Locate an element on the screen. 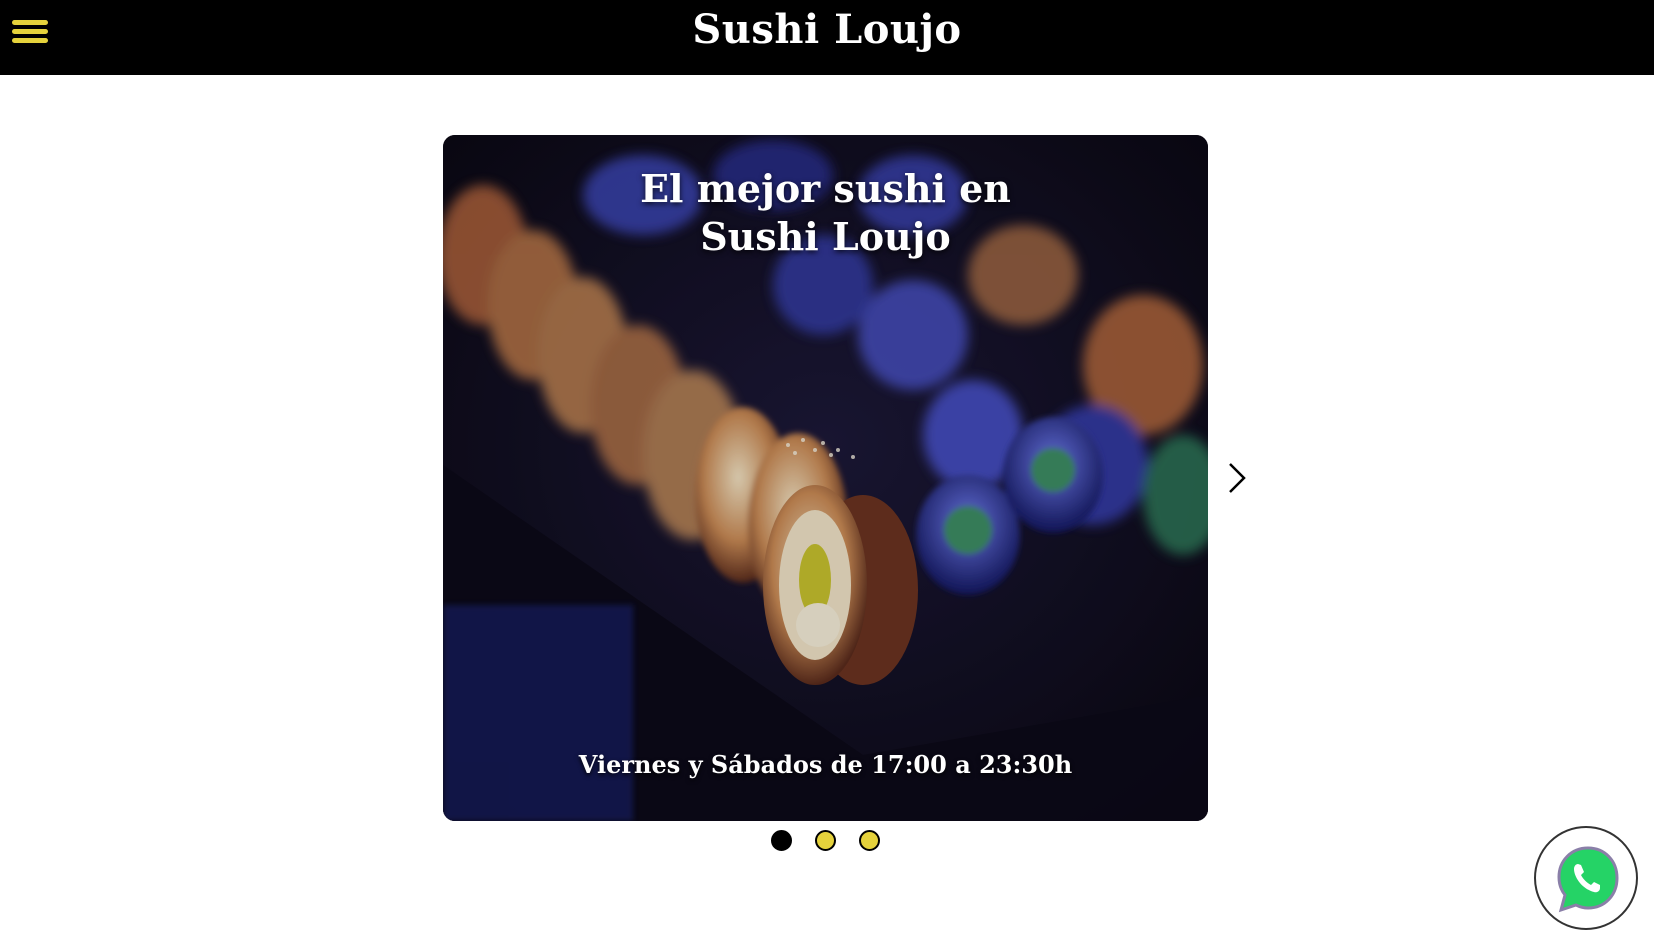  whatsapp-icon is located at coordinates (1588, 879).